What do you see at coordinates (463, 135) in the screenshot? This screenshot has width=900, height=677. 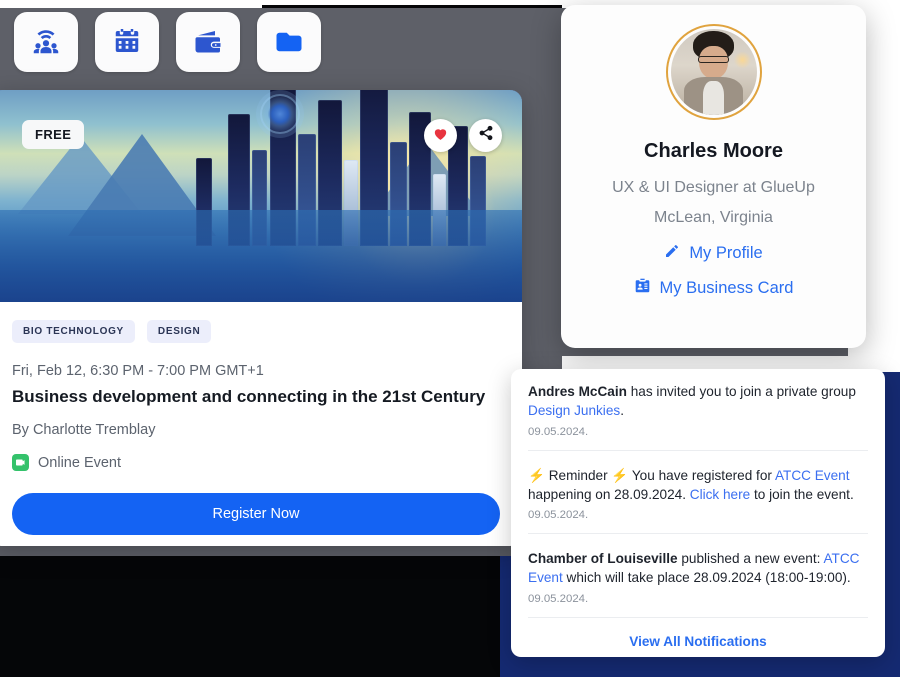 I see `event-action-buttons` at bounding box center [463, 135].